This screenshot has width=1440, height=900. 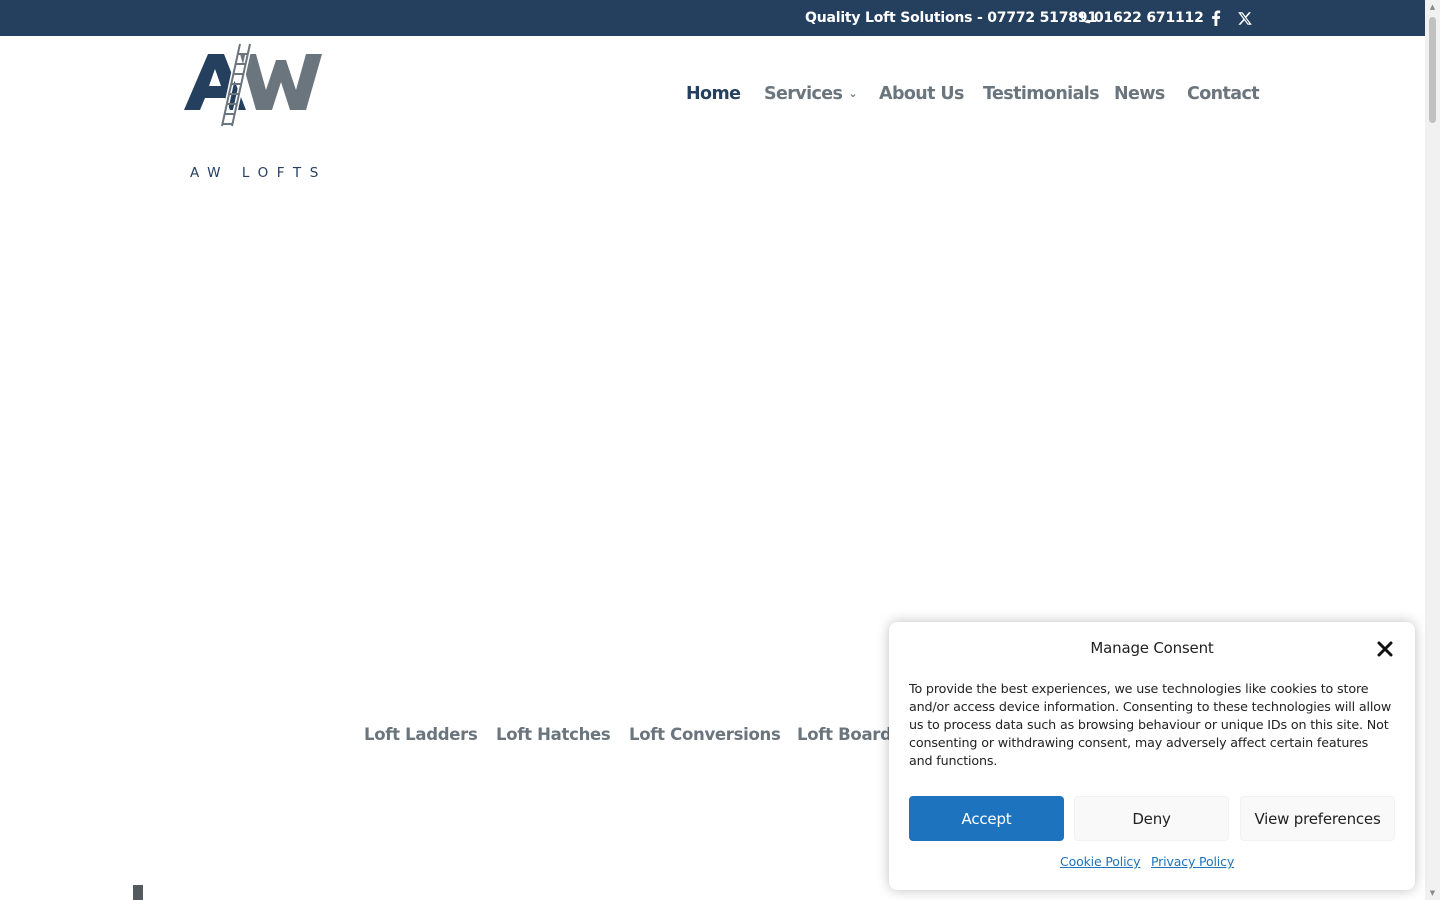 What do you see at coordinates (253, 94) in the screenshot?
I see `aw-lofts-logo` at bounding box center [253, 94].